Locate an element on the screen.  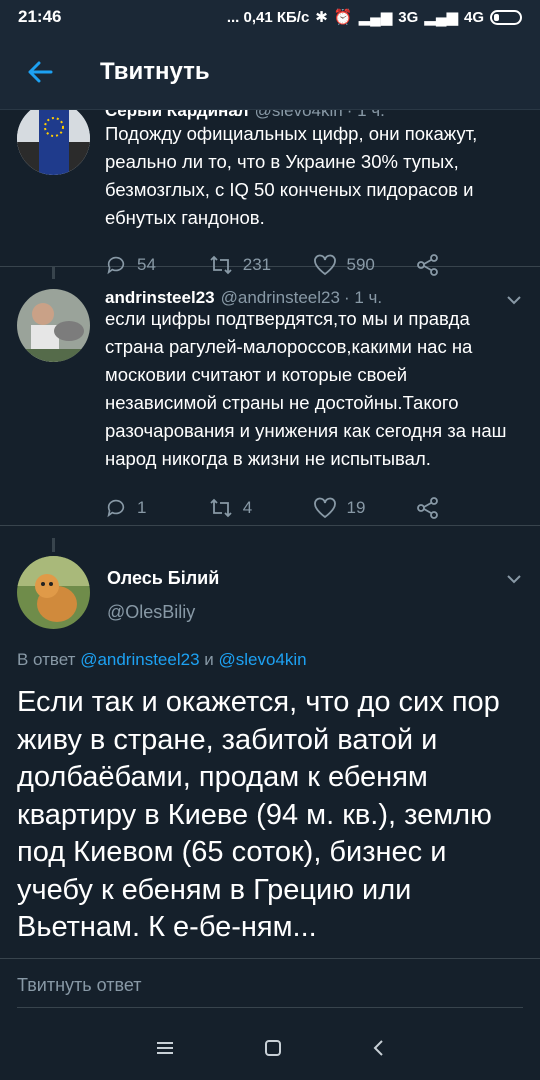
battery-icon is located at coordinates (506, 17).